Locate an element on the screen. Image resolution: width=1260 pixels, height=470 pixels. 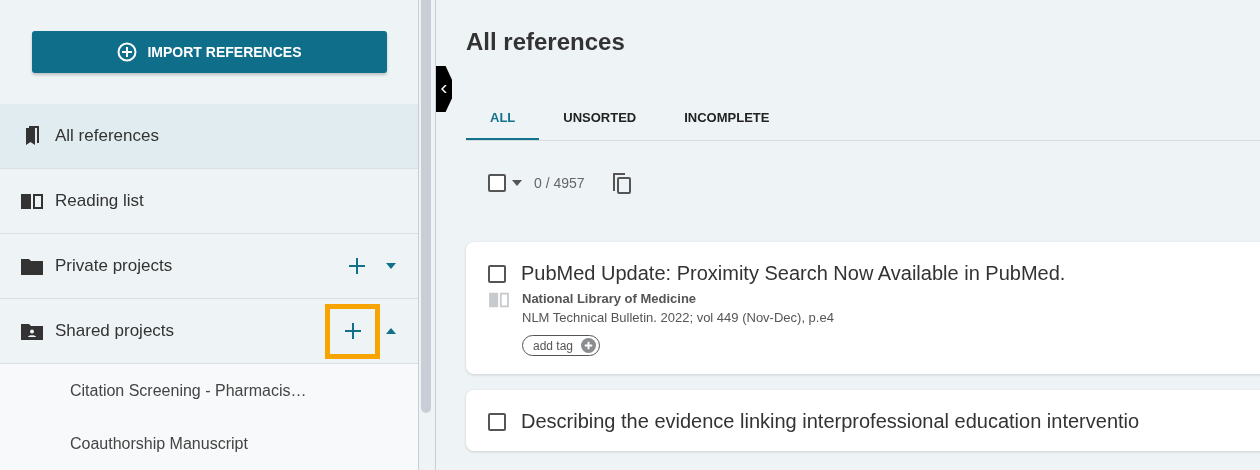
author-name: National Library of Medicine is located at coordinates (610, 298).